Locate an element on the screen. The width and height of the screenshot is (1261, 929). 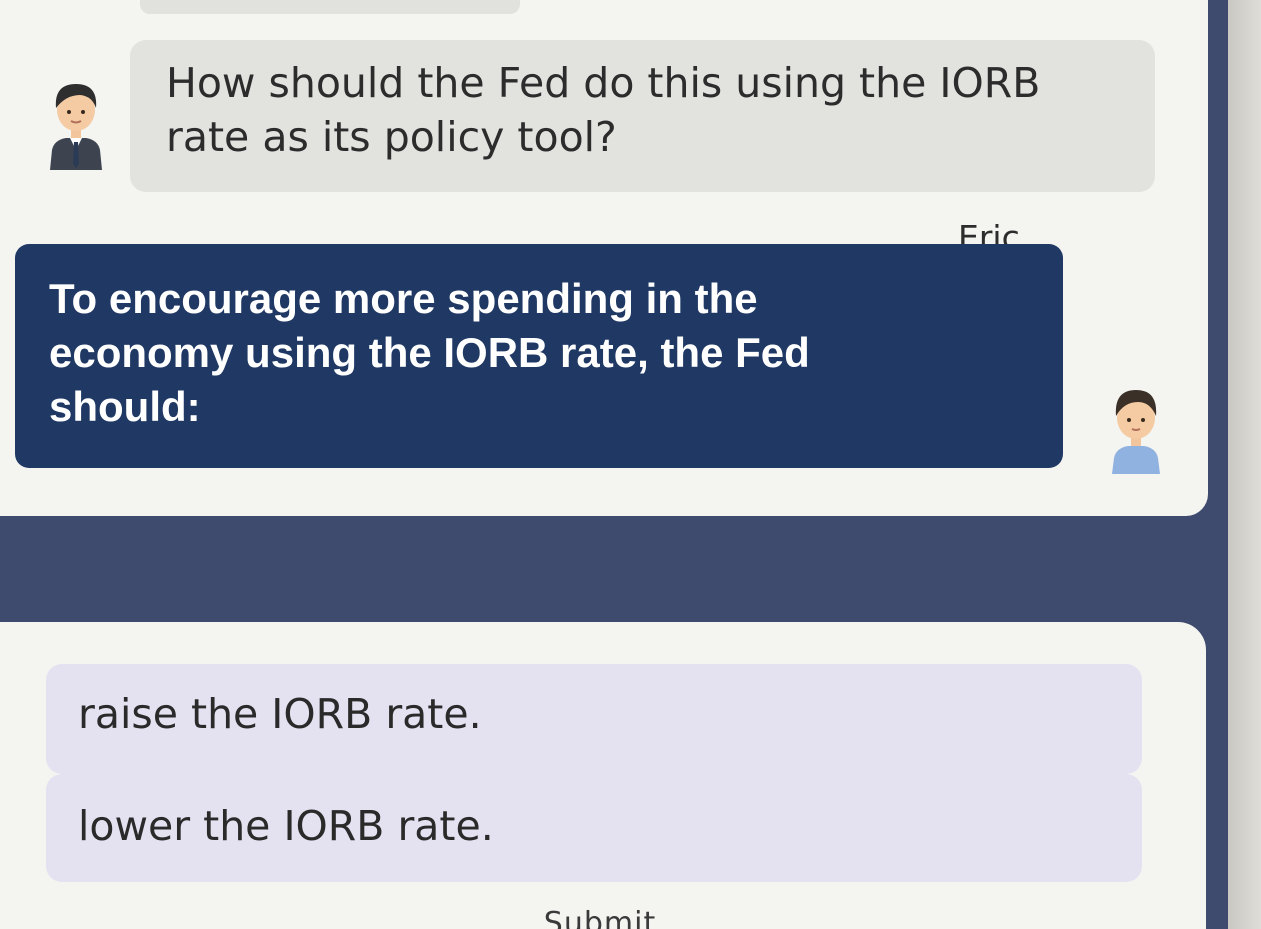
choice-label: raise the IORB rate. is located at coordinates (280, 714).